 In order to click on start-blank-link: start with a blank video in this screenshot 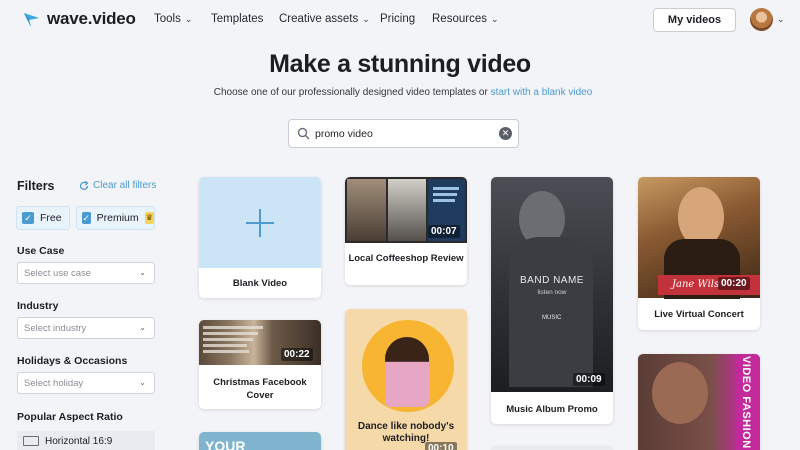, I will do `click(542, 92)`.